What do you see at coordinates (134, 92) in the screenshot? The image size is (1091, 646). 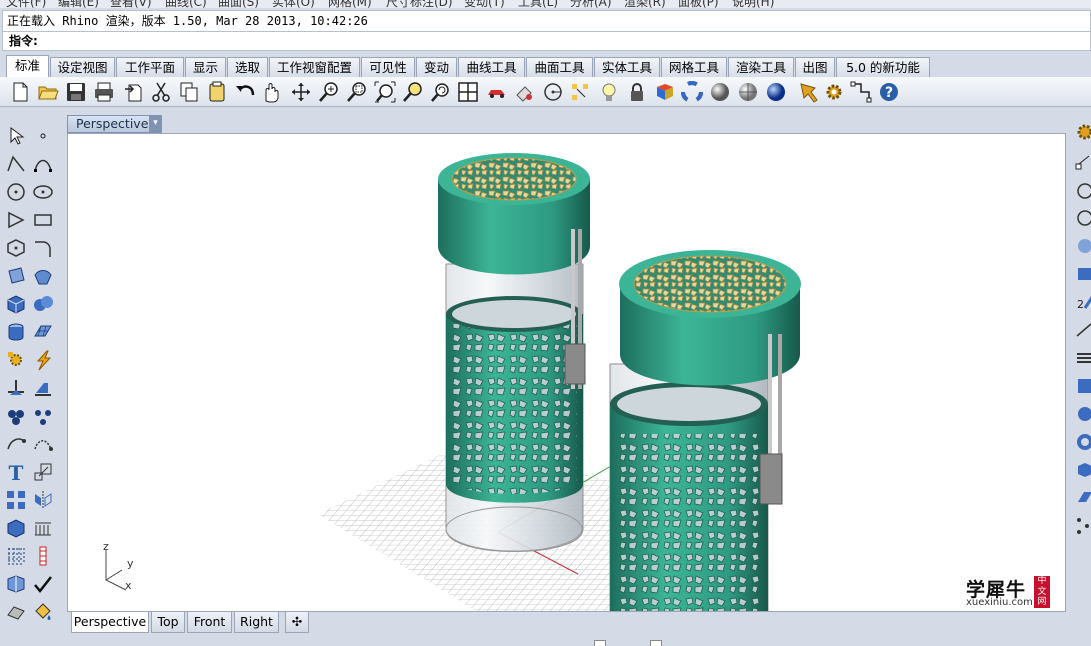 I see `import-icon` at bounding box center [134, 92].